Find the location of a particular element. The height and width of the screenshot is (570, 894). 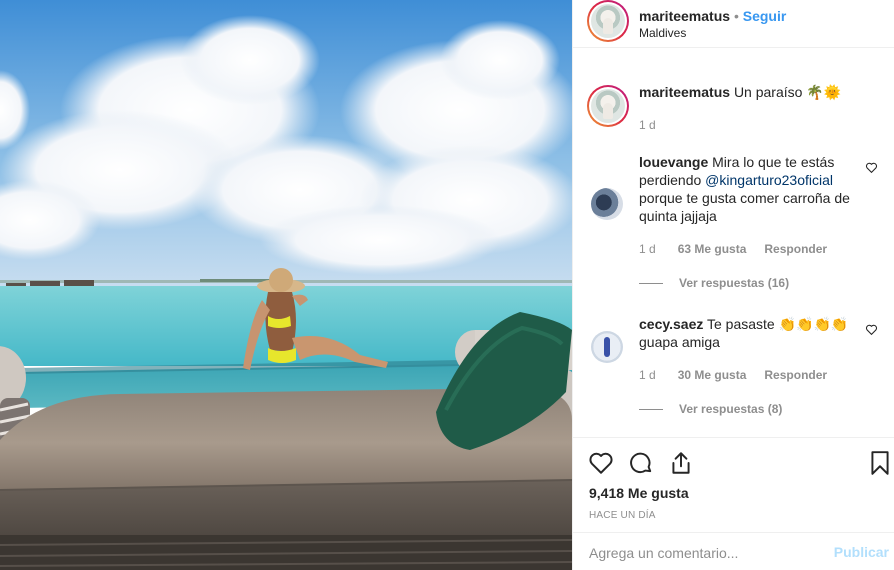

caption-avatar is located at coordinates (608, 106).